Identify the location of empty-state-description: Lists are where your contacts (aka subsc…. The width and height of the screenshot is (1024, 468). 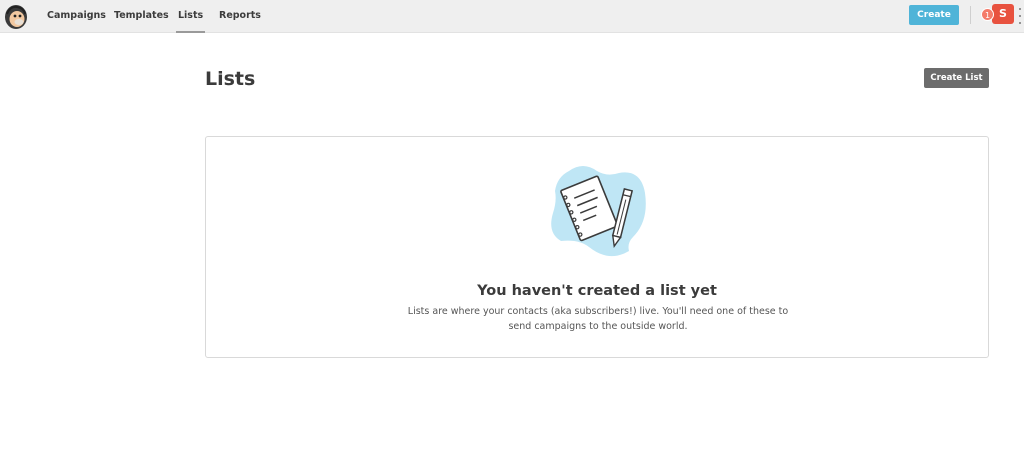
(598, 319).